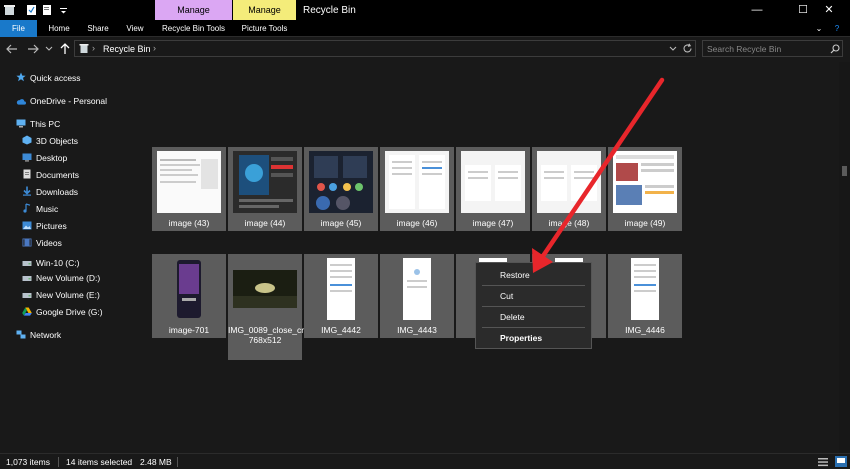  I want to click on address-dropdown-icon, so click(673, 49).